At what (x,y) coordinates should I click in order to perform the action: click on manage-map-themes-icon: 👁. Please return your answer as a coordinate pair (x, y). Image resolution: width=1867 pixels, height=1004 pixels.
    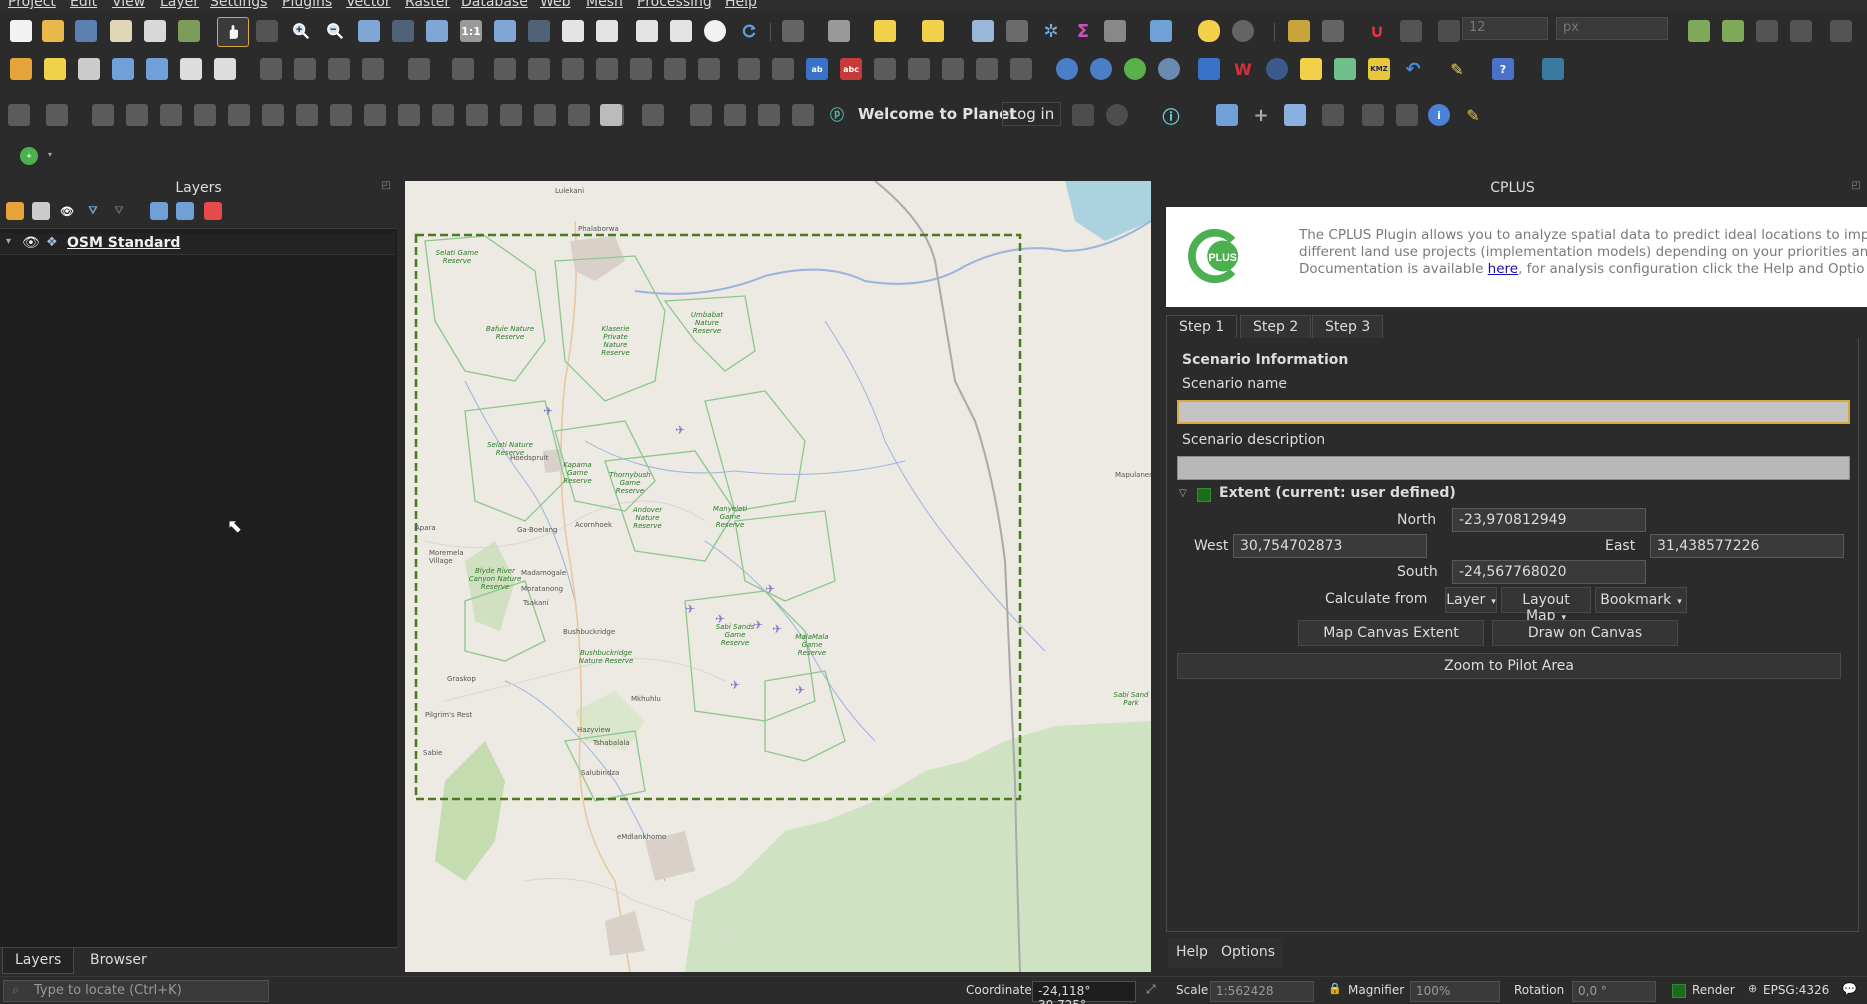
    Looking at the image, I should click on (67, 211).